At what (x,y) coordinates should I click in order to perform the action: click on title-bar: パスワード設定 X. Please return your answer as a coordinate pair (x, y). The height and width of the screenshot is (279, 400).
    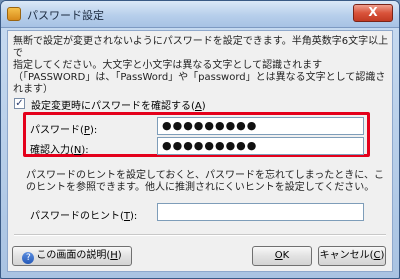
    Looking at the image, I should click on (200, 14).